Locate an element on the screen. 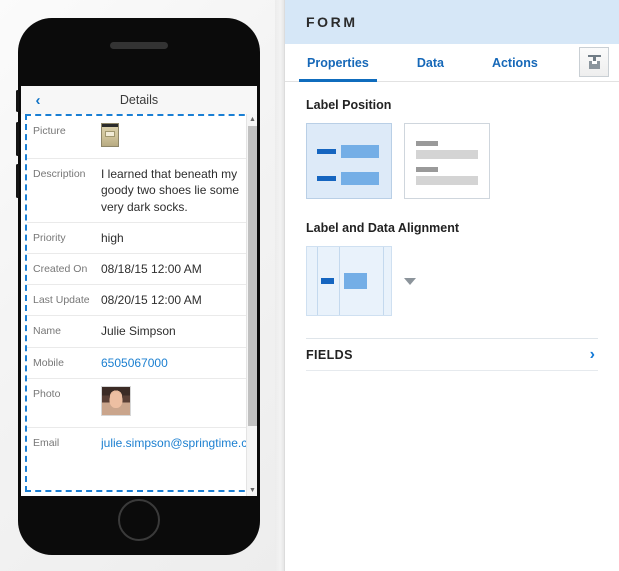  detail-row-last-update: Last Update 08/20/15 12:00 AM is located at coordinates (140, 301).